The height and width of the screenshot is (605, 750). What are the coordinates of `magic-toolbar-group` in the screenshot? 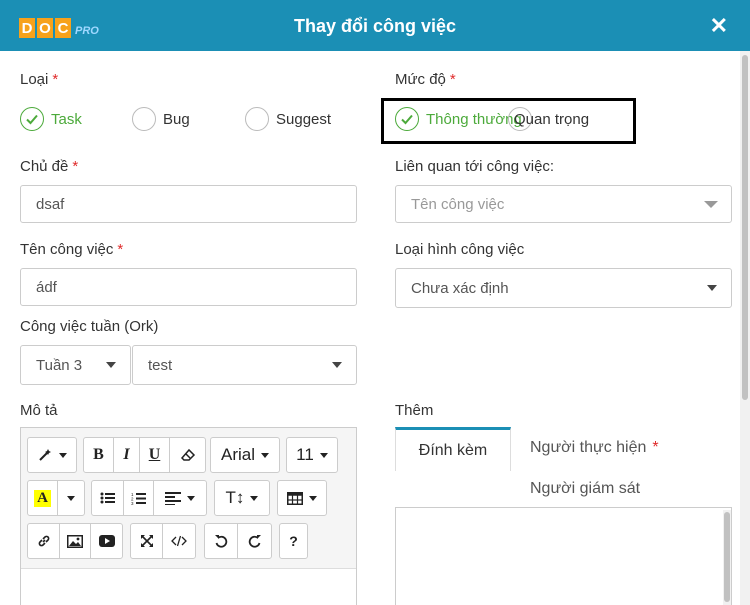 It's located at (52, 455).